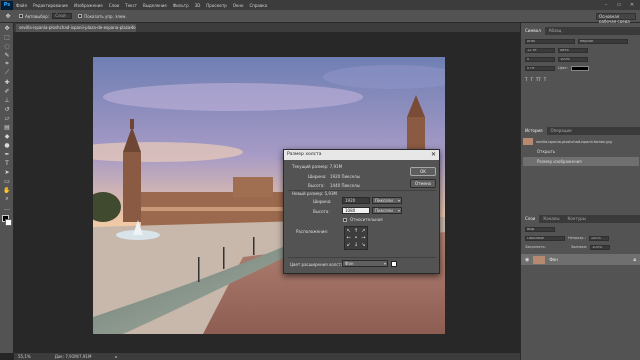 The width and height of the screenshot is (640, 360). Describe the element at coordinates (573, 59) in the screenshot. I see `scale-field: 100%` at that location.